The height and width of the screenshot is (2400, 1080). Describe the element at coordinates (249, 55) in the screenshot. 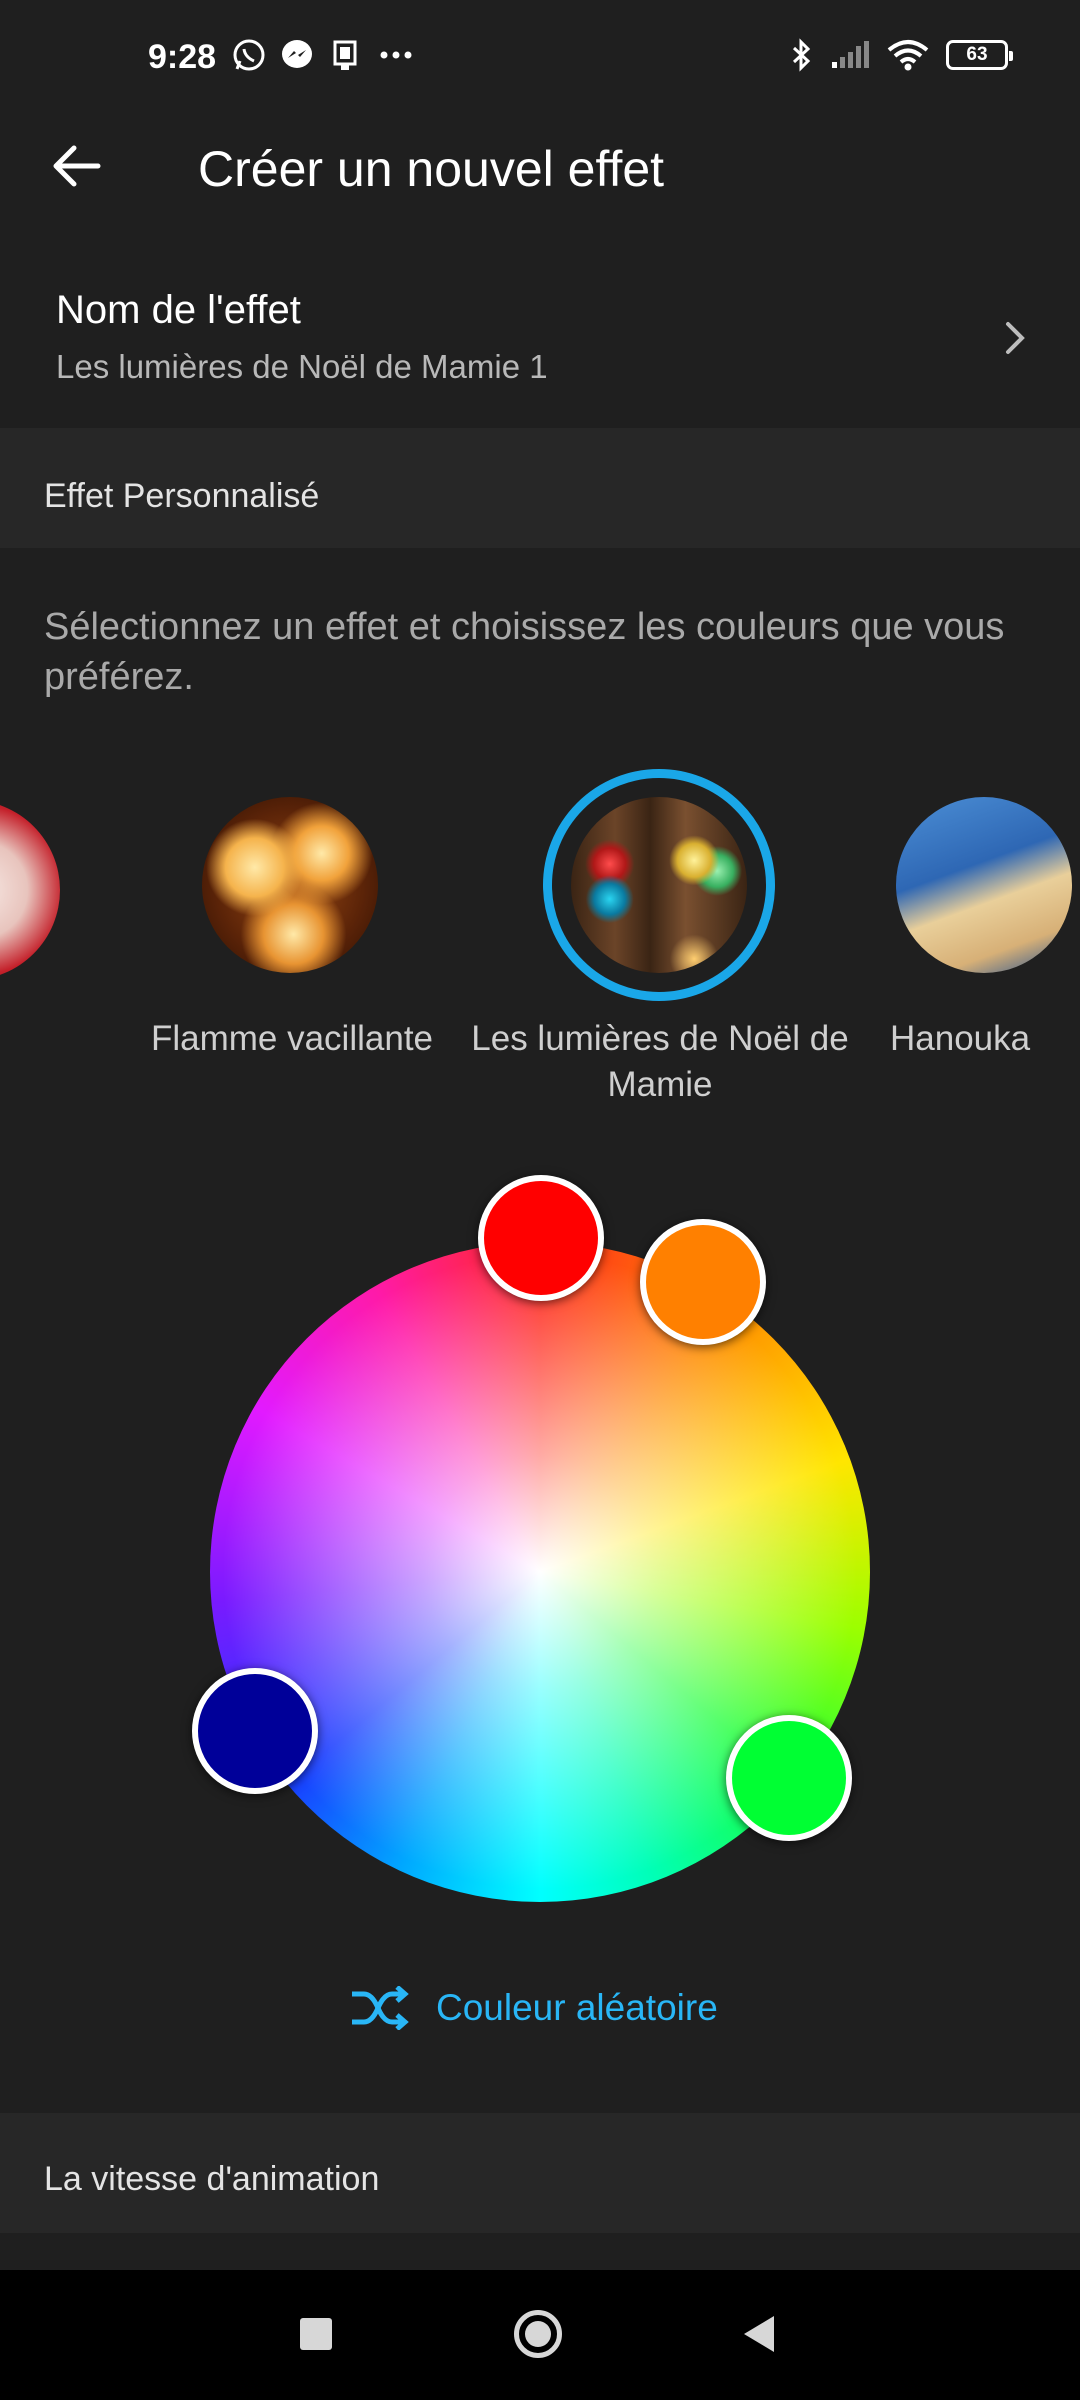

I see `whatsapp-icon` at that location.